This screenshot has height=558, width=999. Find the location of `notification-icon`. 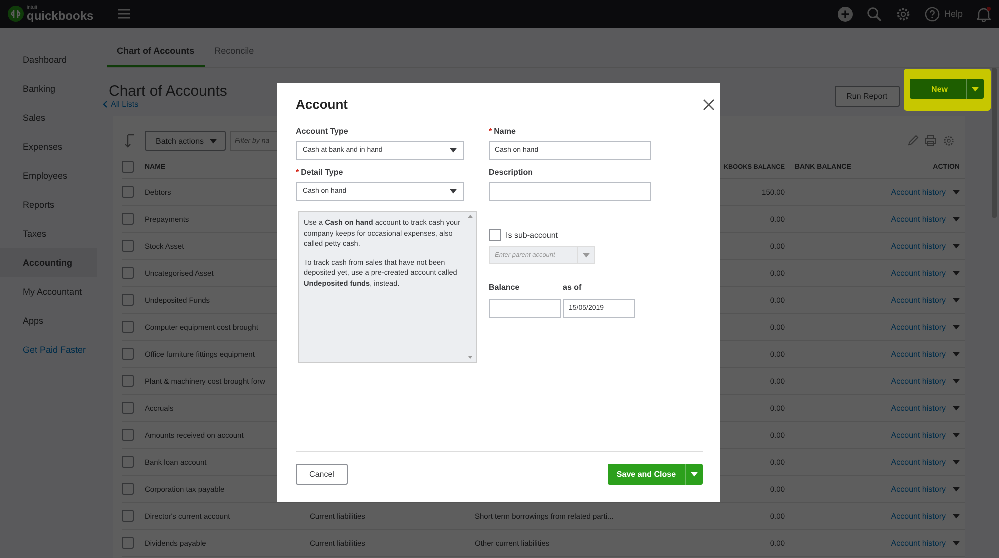

notification-icon is located at coordinates (984, 14).